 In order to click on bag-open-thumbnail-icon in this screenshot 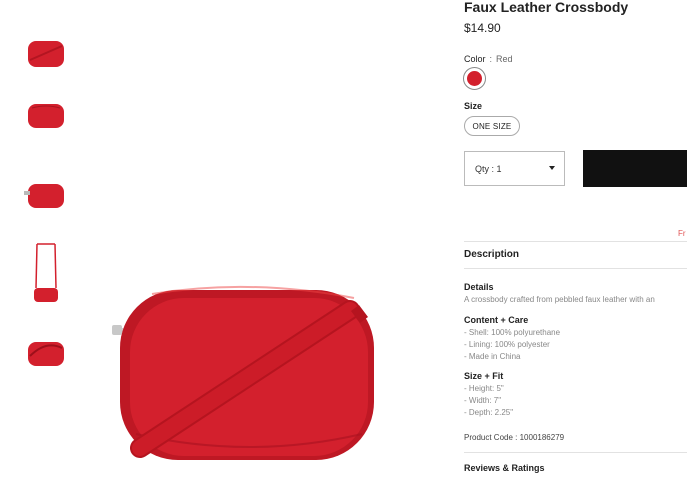, I will do `click(46, 354)`.